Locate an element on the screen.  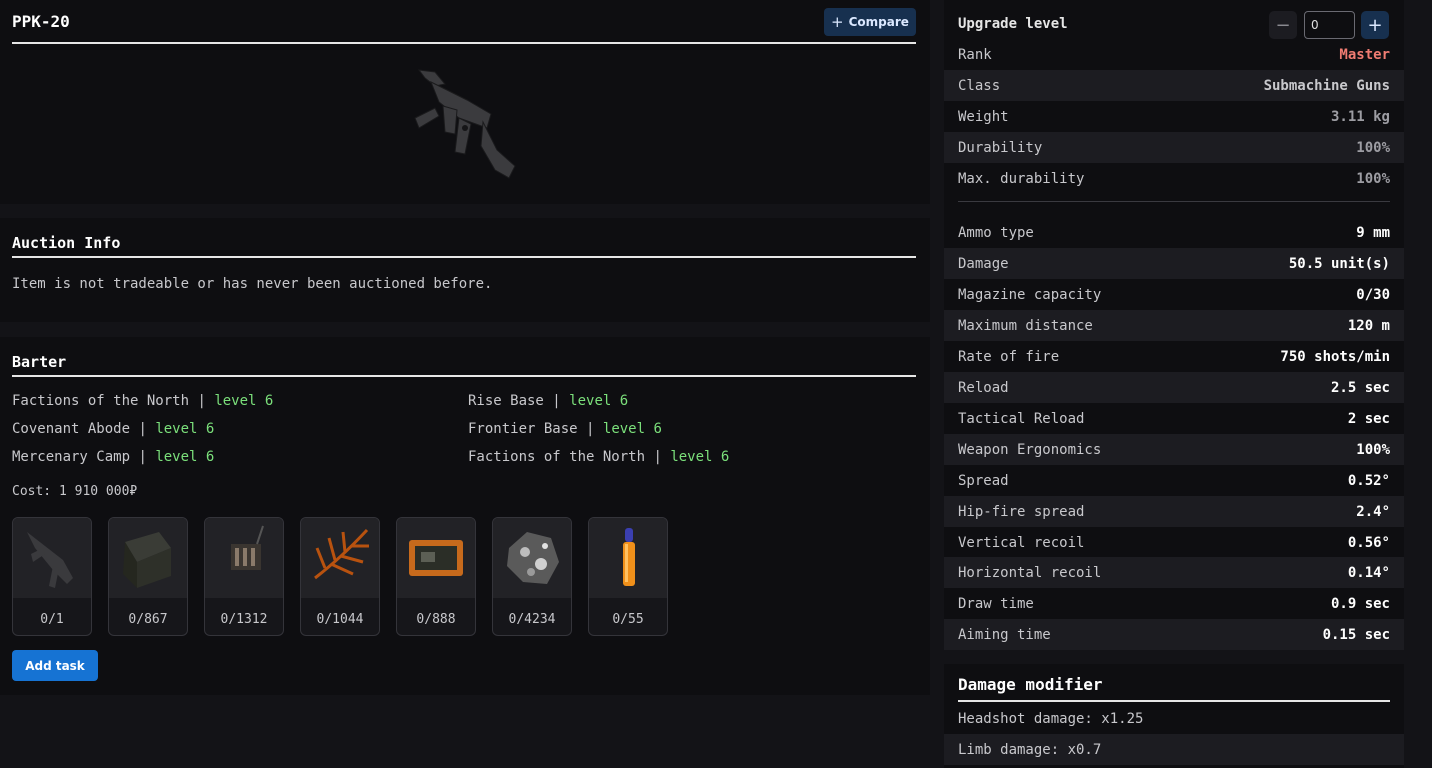
stat-label: Hip-fire spread is located at coordinates (1021, 511).